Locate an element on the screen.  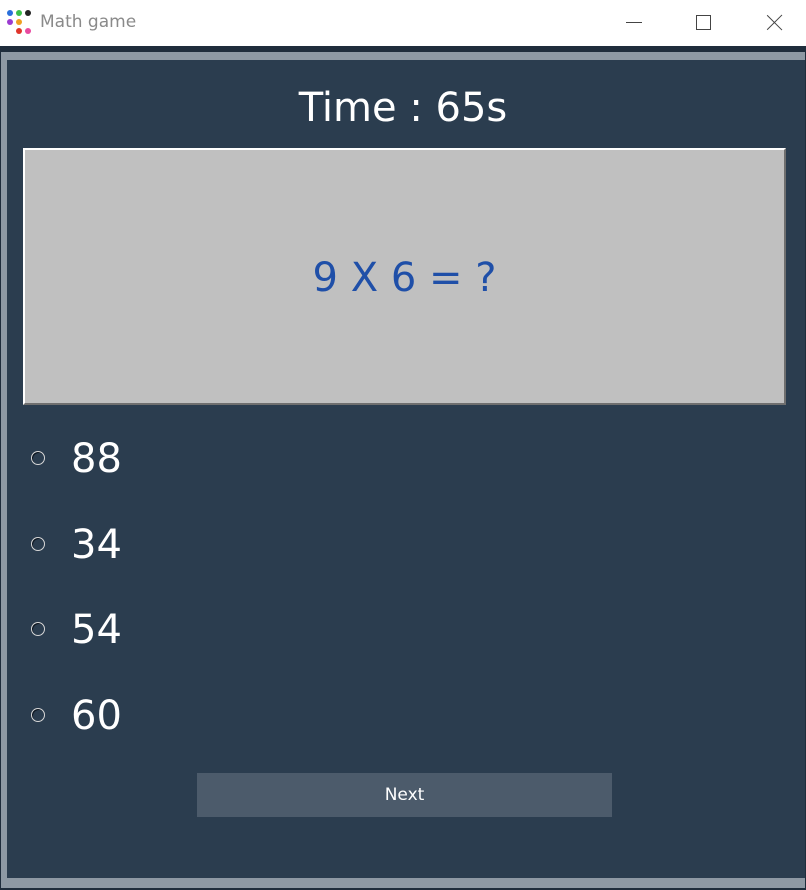
answer-label: 34 is located at coordinates (96, 545).